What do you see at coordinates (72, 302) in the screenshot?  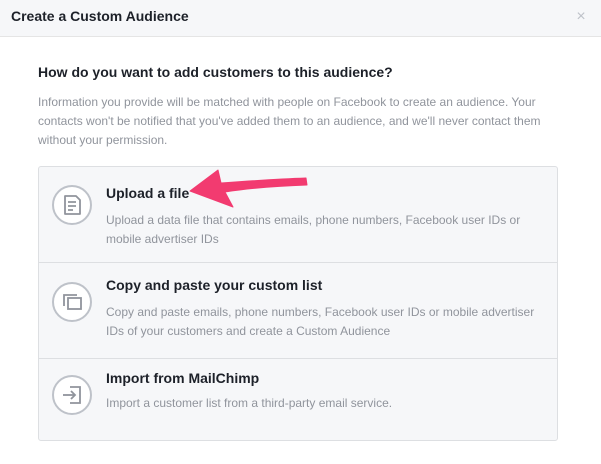 I see `copy-icon` at bounding box center [72, 302].